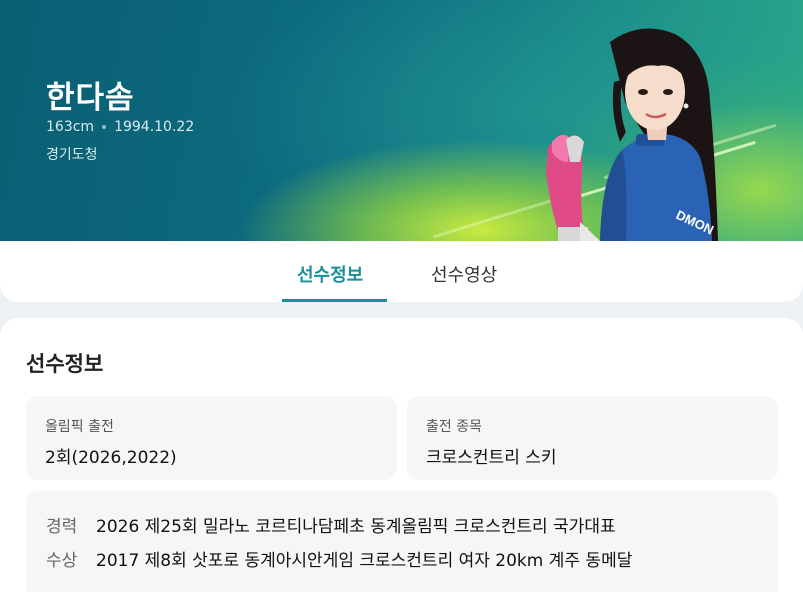  I want to click on athlete-birthdate: 1994.10.22, so click(154, 127).